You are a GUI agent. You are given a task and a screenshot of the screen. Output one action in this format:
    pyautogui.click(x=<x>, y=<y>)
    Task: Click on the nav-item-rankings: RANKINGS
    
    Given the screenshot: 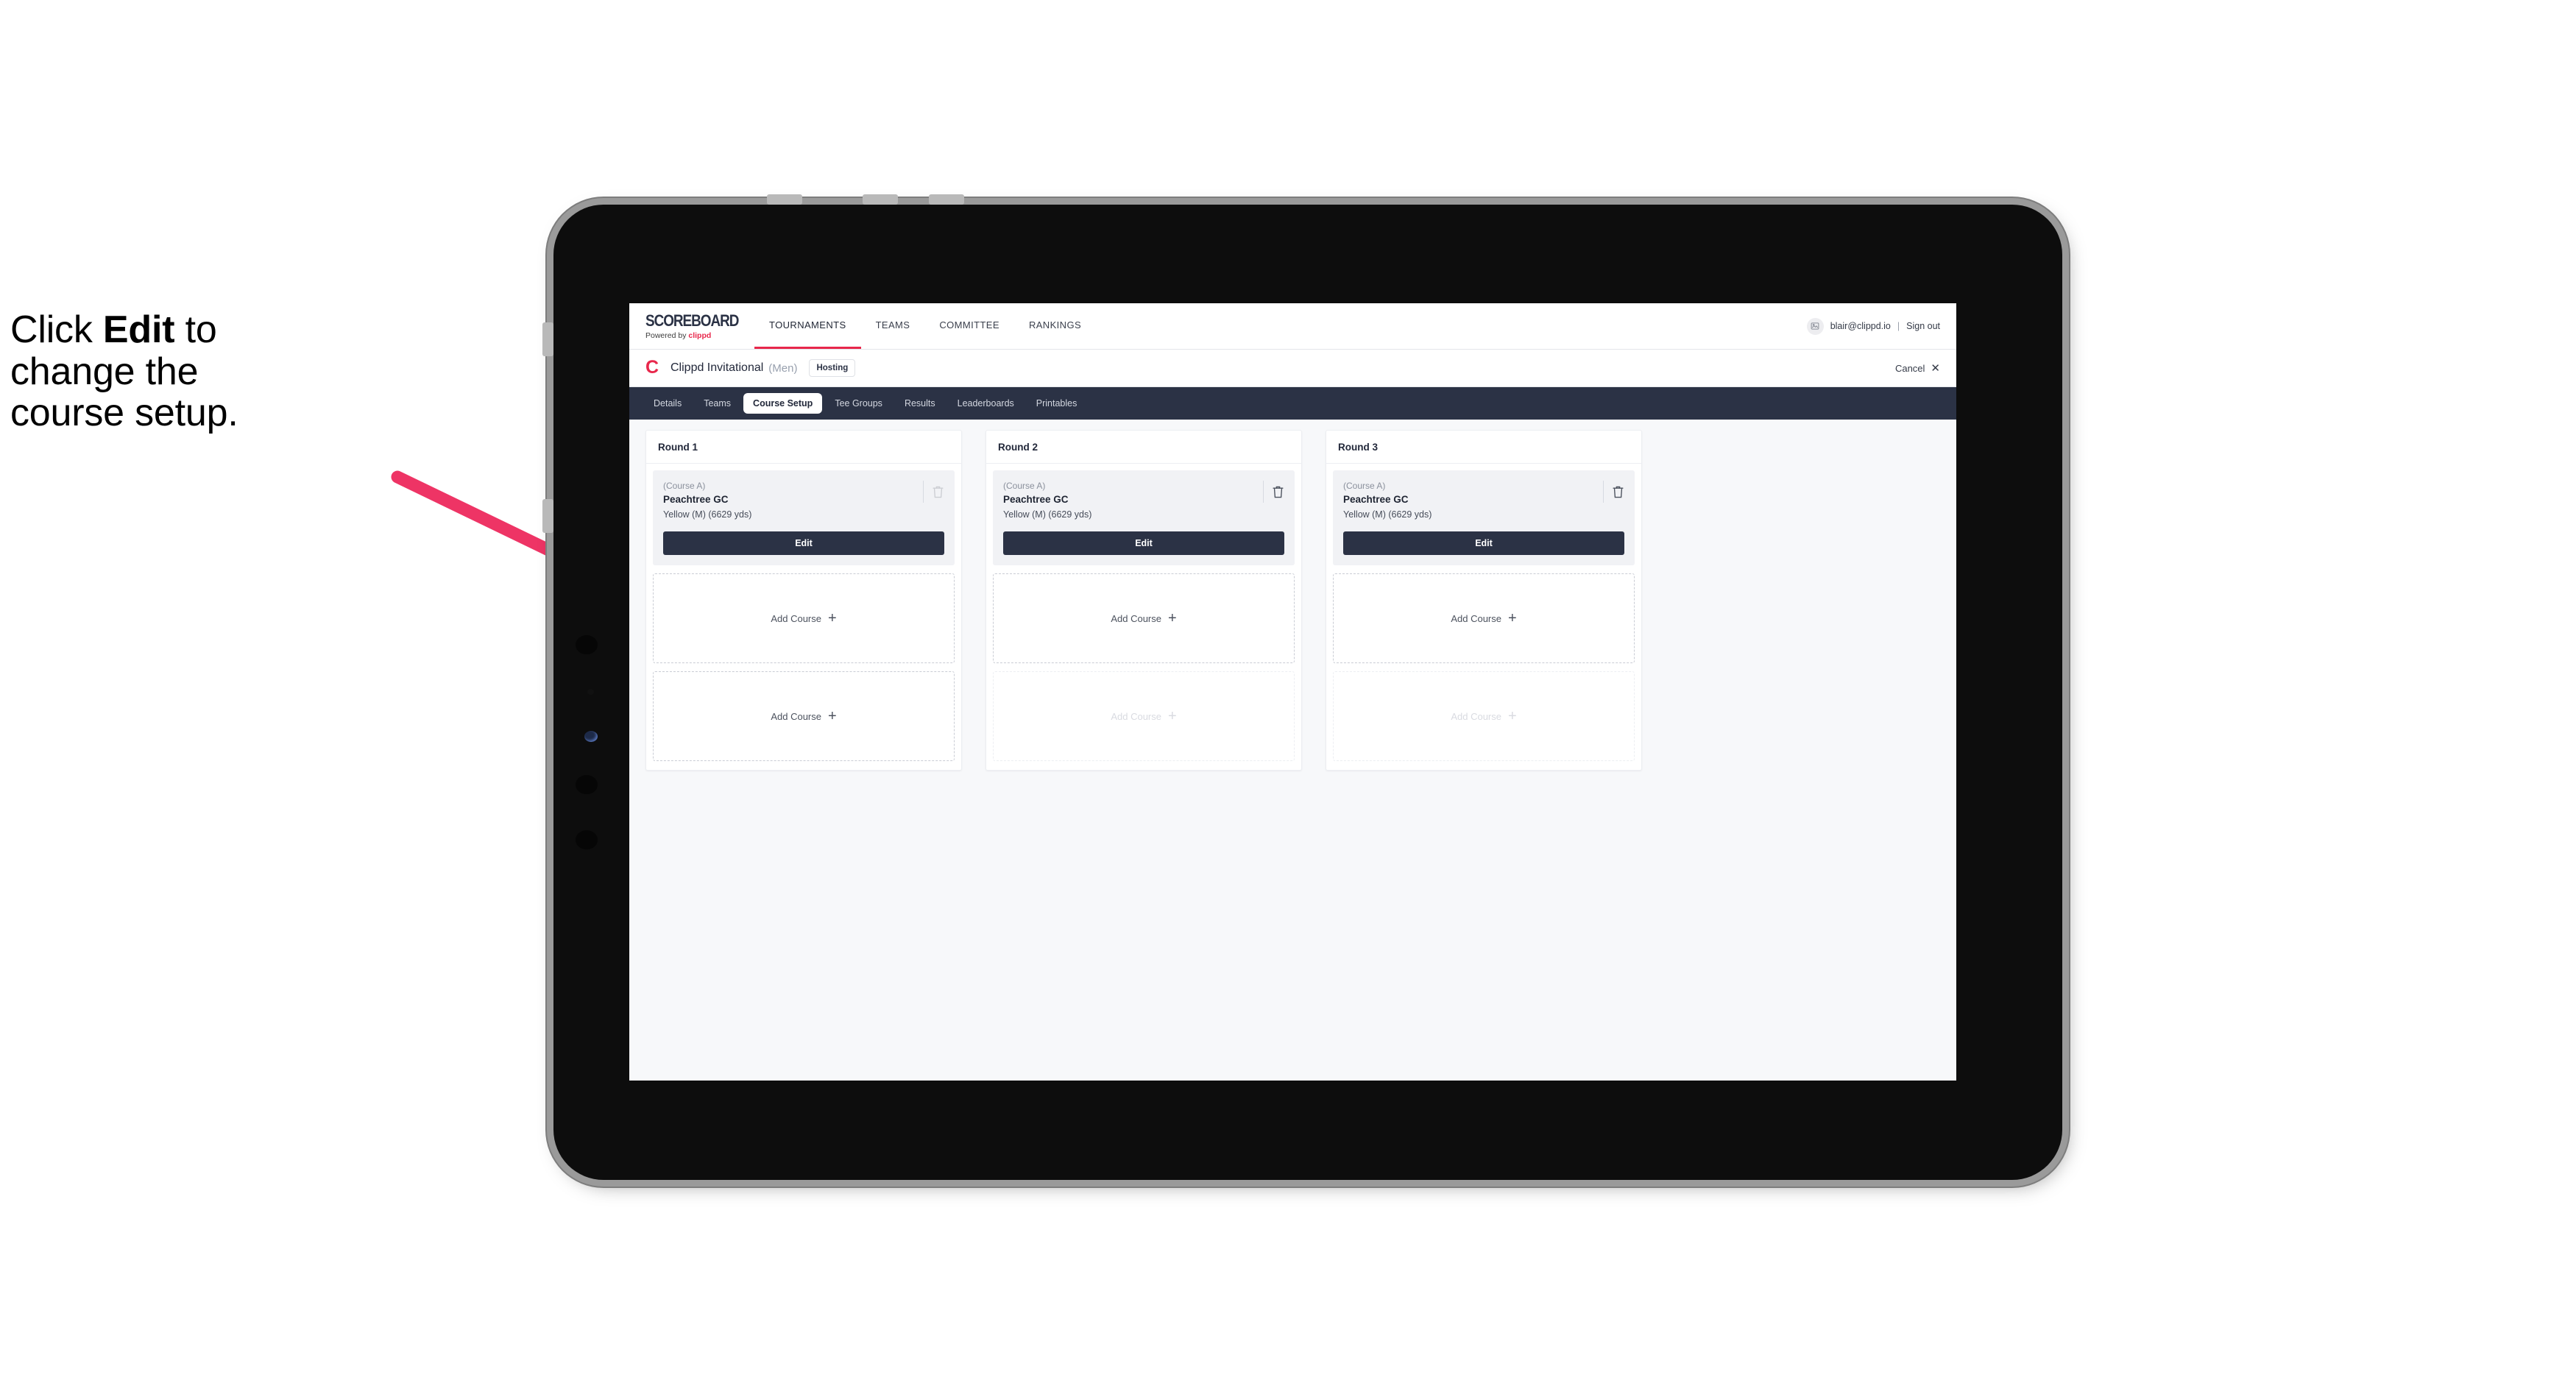 What is the action you would take?
    pyautogui.click(x=1055, y=326)
    